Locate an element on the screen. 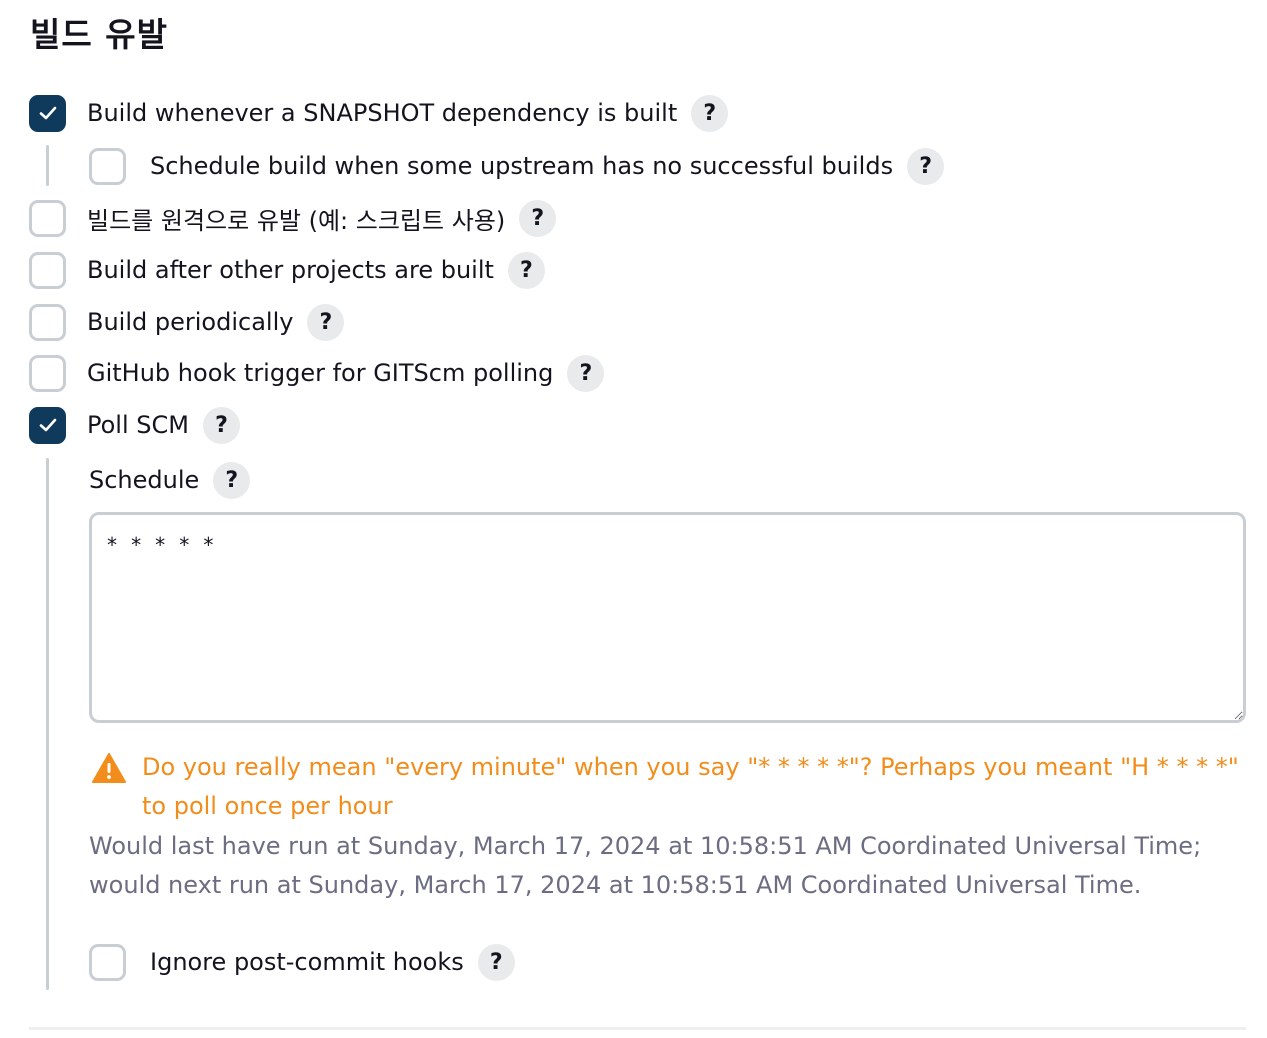 Image resolution: width=1267 pixels, height=1038 pixels. ignore-hooks-label: Ignore post-commit hooks is located at coordinates (307, 962).